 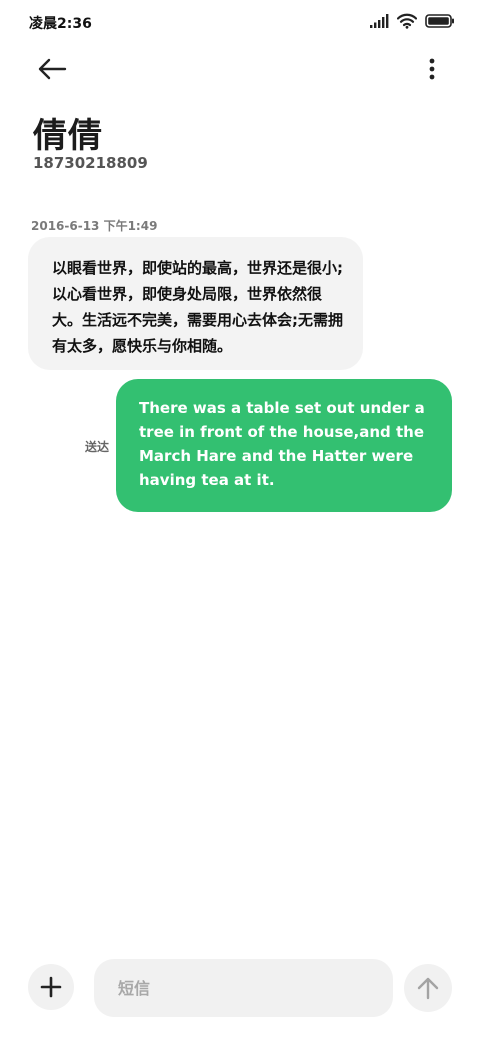 I want to click on battery-icon, so click(x=439, y=21).